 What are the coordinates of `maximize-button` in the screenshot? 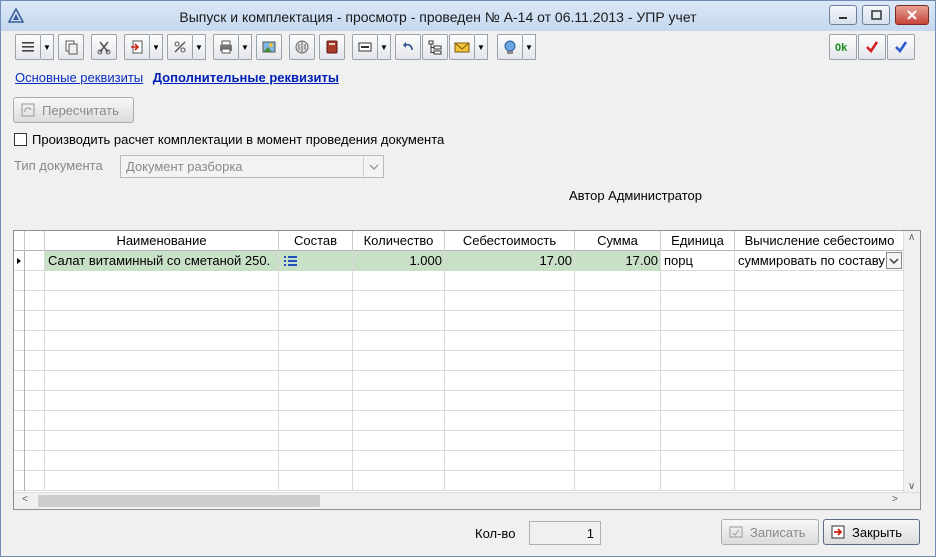 It's located at (876, 15).